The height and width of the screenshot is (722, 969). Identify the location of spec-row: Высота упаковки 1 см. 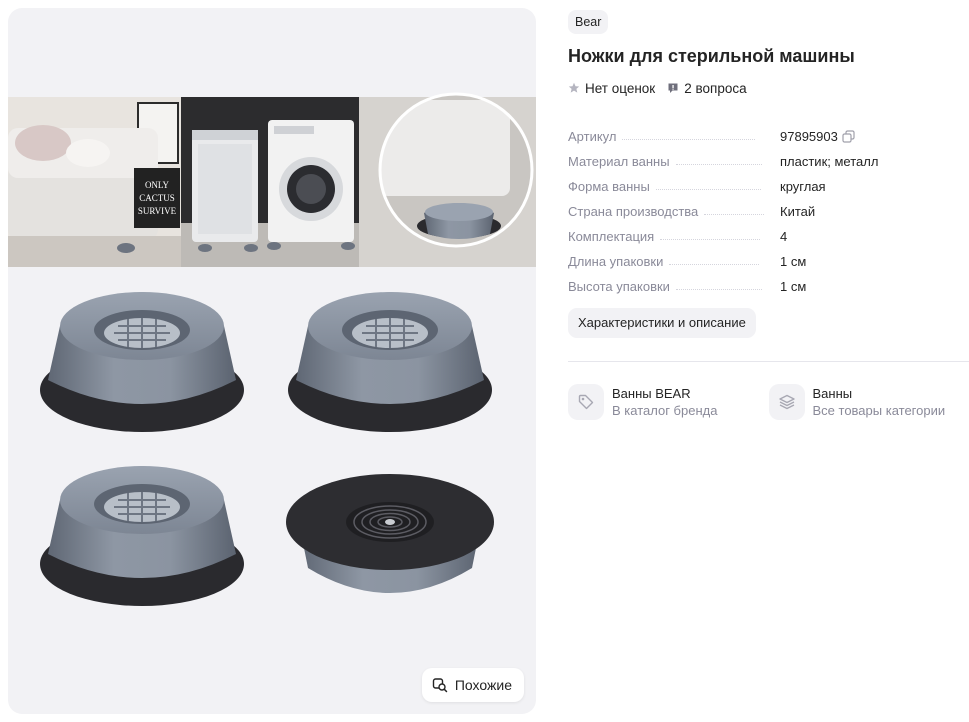
(768, 281).